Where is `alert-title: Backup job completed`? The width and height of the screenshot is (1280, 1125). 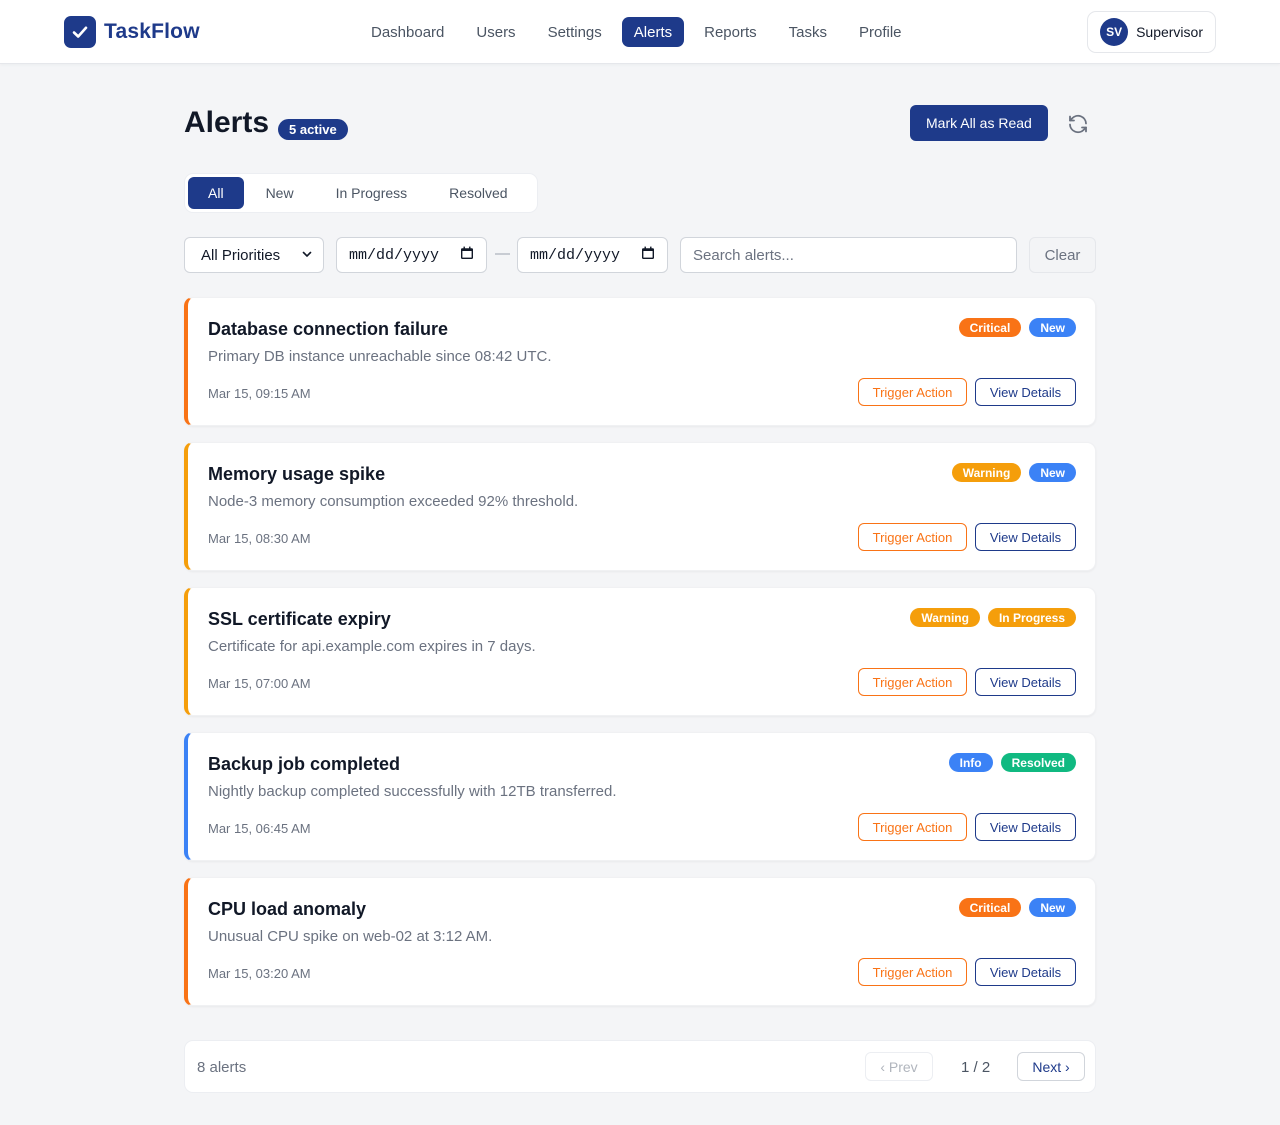 alert-title: Backup job completed is located at coordinates (304, 764).